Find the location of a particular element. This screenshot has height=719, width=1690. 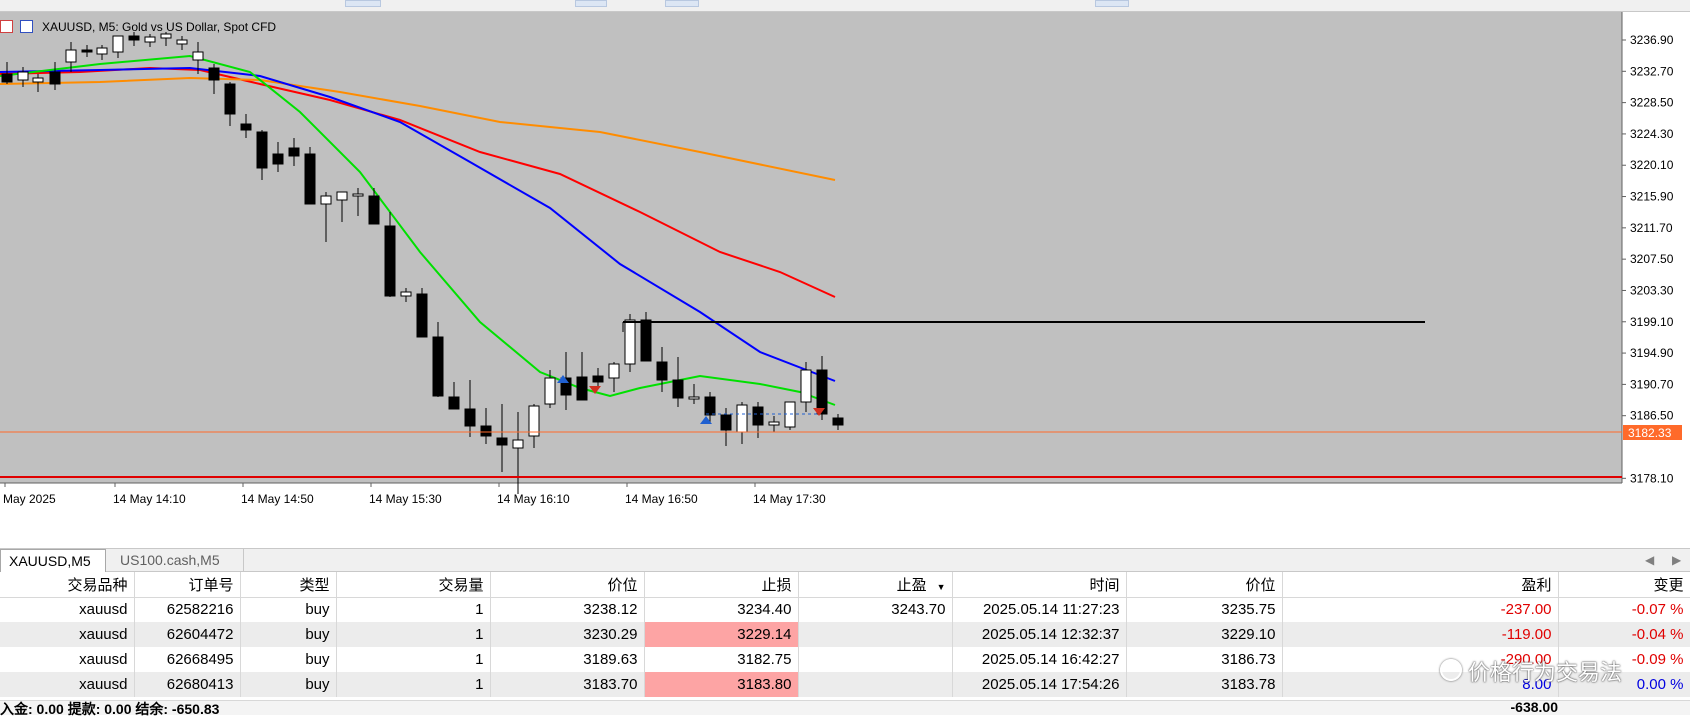

col-header-profit: 盈利 is located at coordinates (1420, 585).